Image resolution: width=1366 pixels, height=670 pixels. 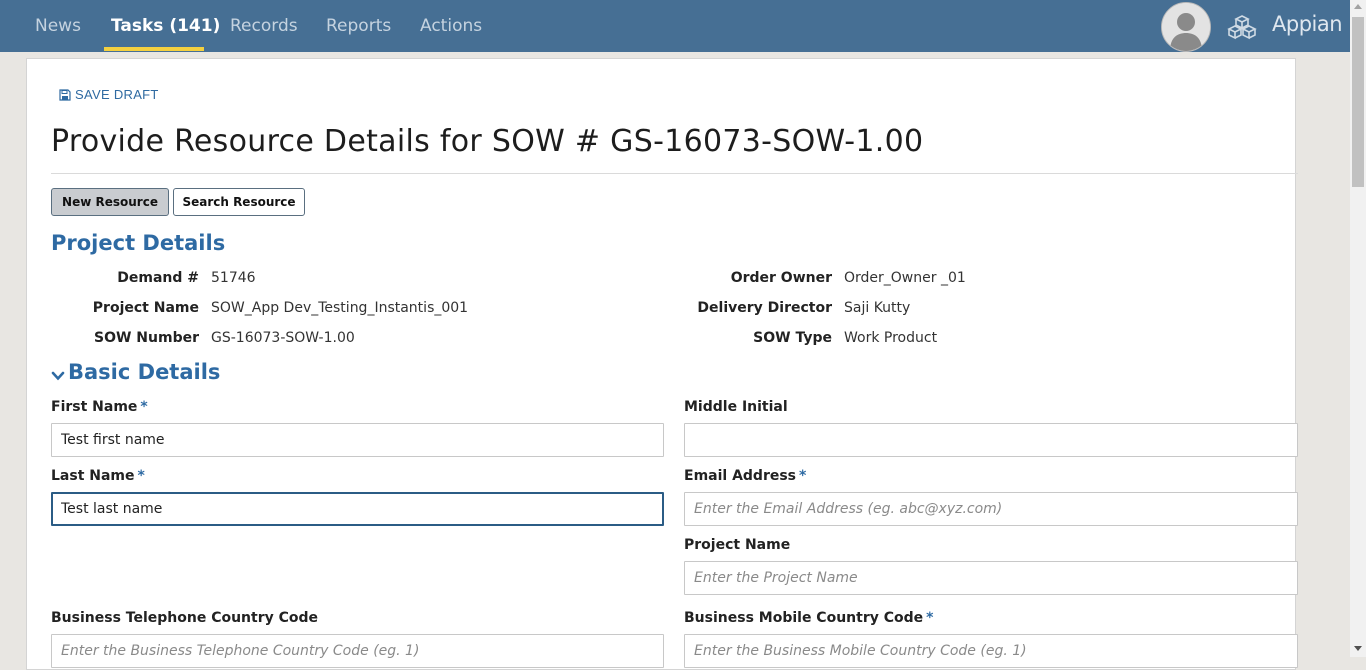 I want to click on business-mobile-country-code-input, so click(x=991, y=651).